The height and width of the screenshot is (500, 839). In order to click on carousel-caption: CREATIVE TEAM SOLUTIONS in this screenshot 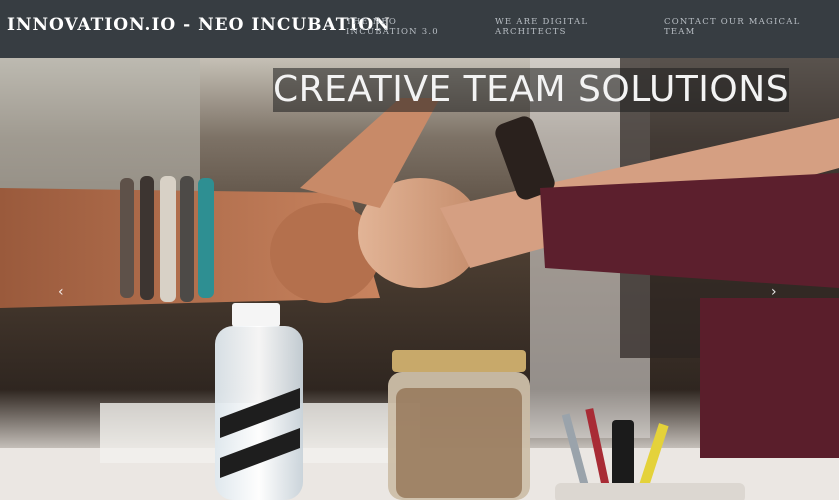, I will do `click(531, 90)`.